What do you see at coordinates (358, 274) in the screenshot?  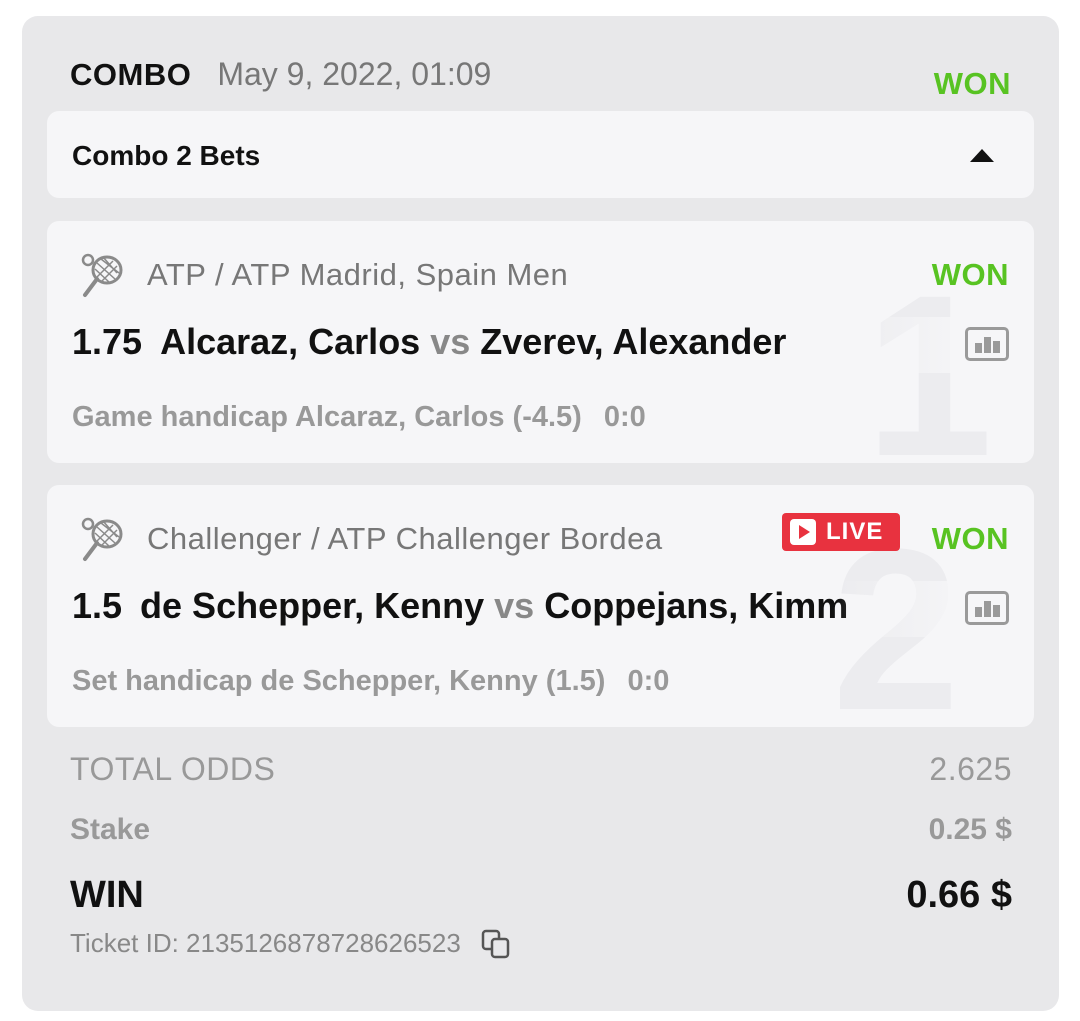 I see `league-label: ATP / ATP Madrid, Spain Men` at bounding box center [358, 274].